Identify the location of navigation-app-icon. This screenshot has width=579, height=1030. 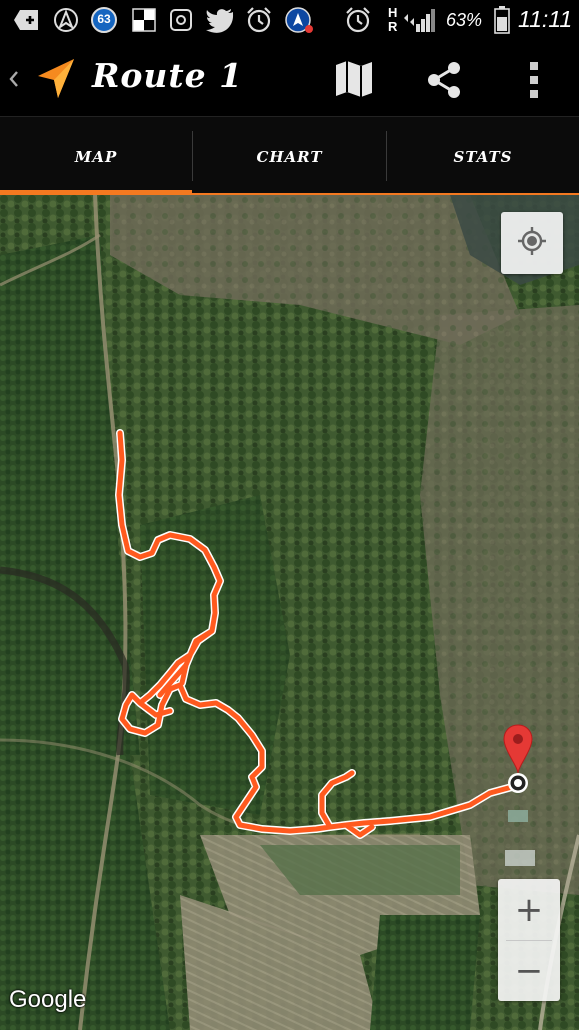
(66, 20).